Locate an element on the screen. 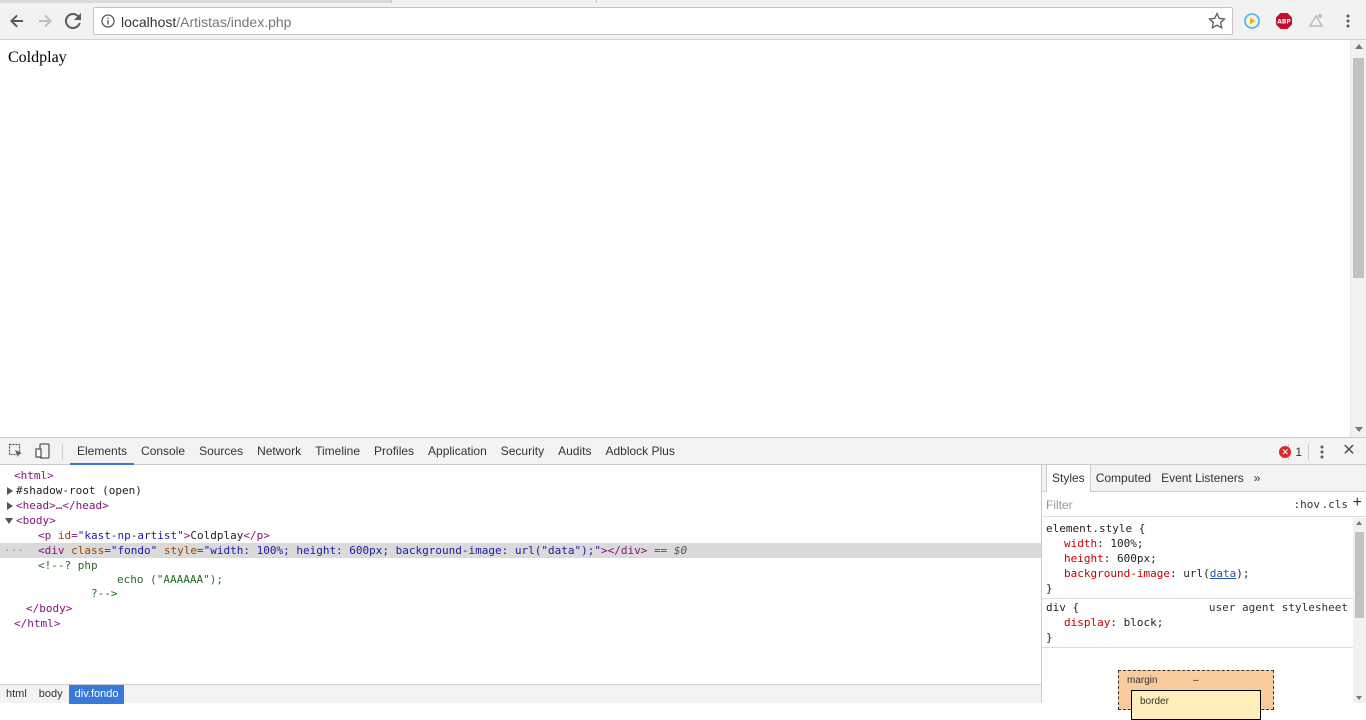 The image size is (1366, 720). rule-close-brace: } is located at coordinates (1049, 588).